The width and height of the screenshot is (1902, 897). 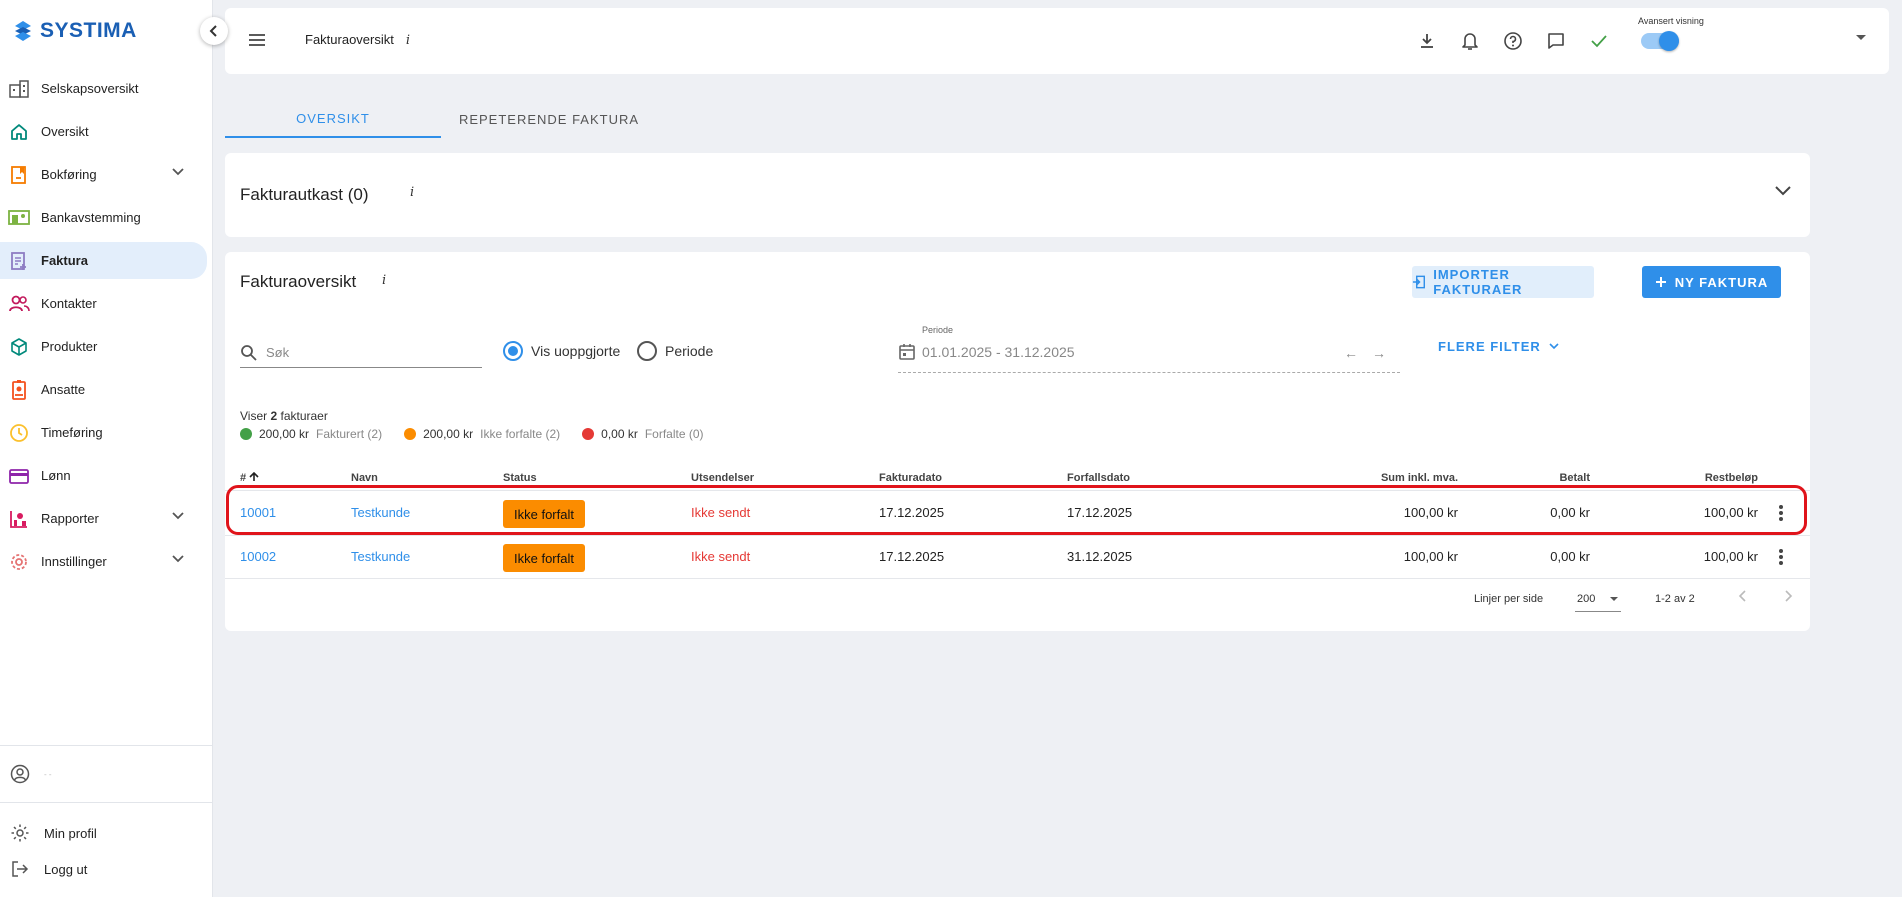 What do you see at coordinates (1861, 38) in the screenshot?
I see `caret-down-icon` at bounding box center [1861, 38].